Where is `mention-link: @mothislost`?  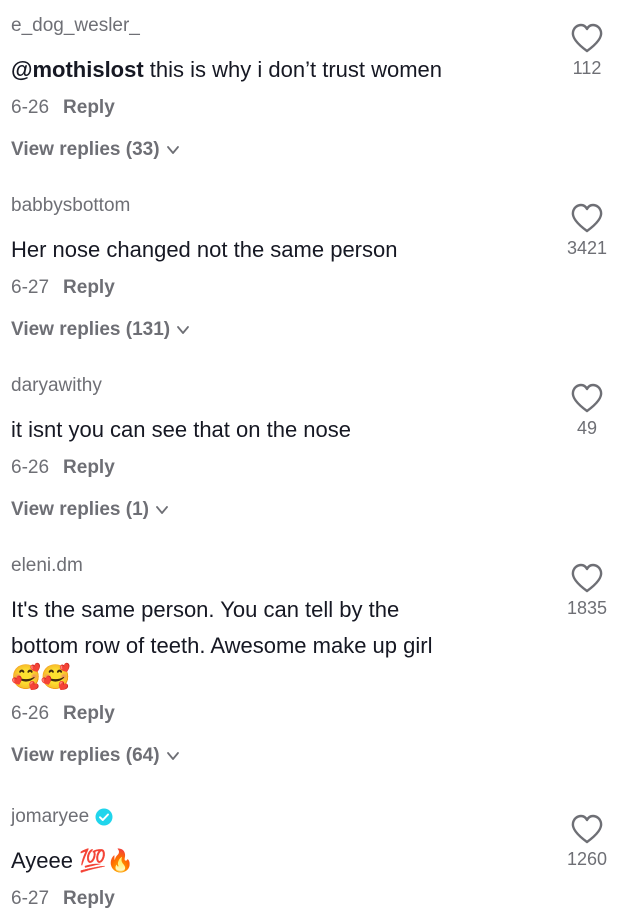
mention-link: @mothislost is located at coordinates (77, 69).